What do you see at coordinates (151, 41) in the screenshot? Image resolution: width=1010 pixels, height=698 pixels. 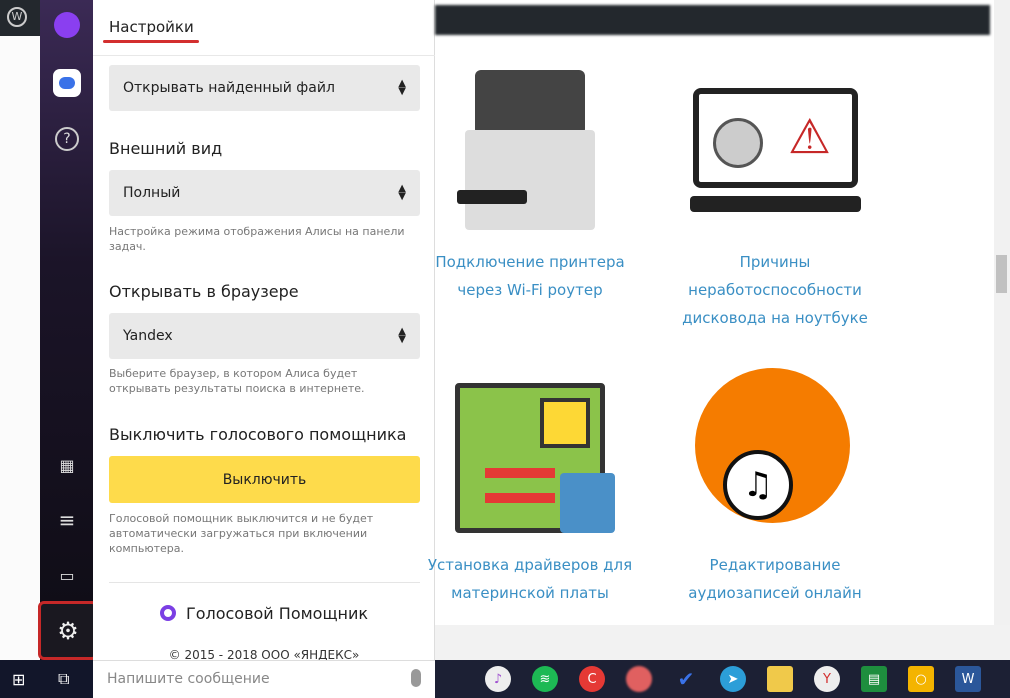 I see `title-underline` at bounding box center [151, 41].